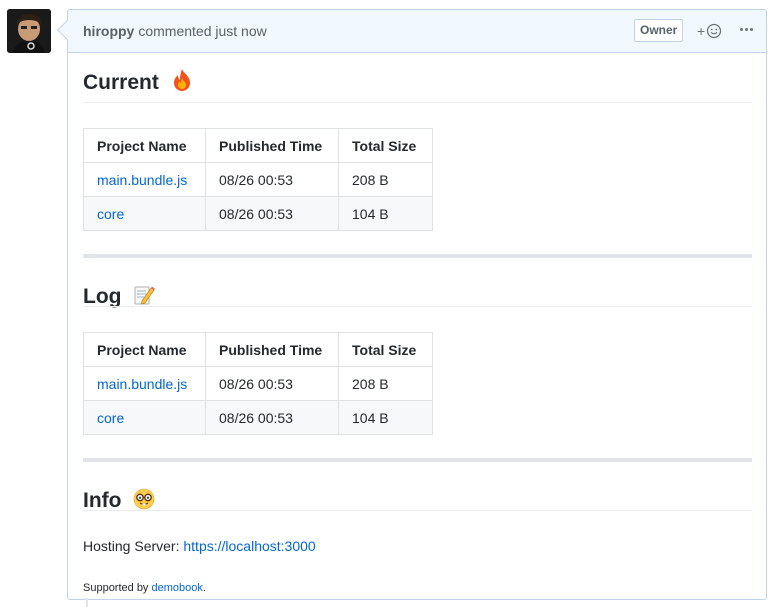 This screenshot has height=607, width=779. I want to click on log-heading: Log, so click(119, 296).